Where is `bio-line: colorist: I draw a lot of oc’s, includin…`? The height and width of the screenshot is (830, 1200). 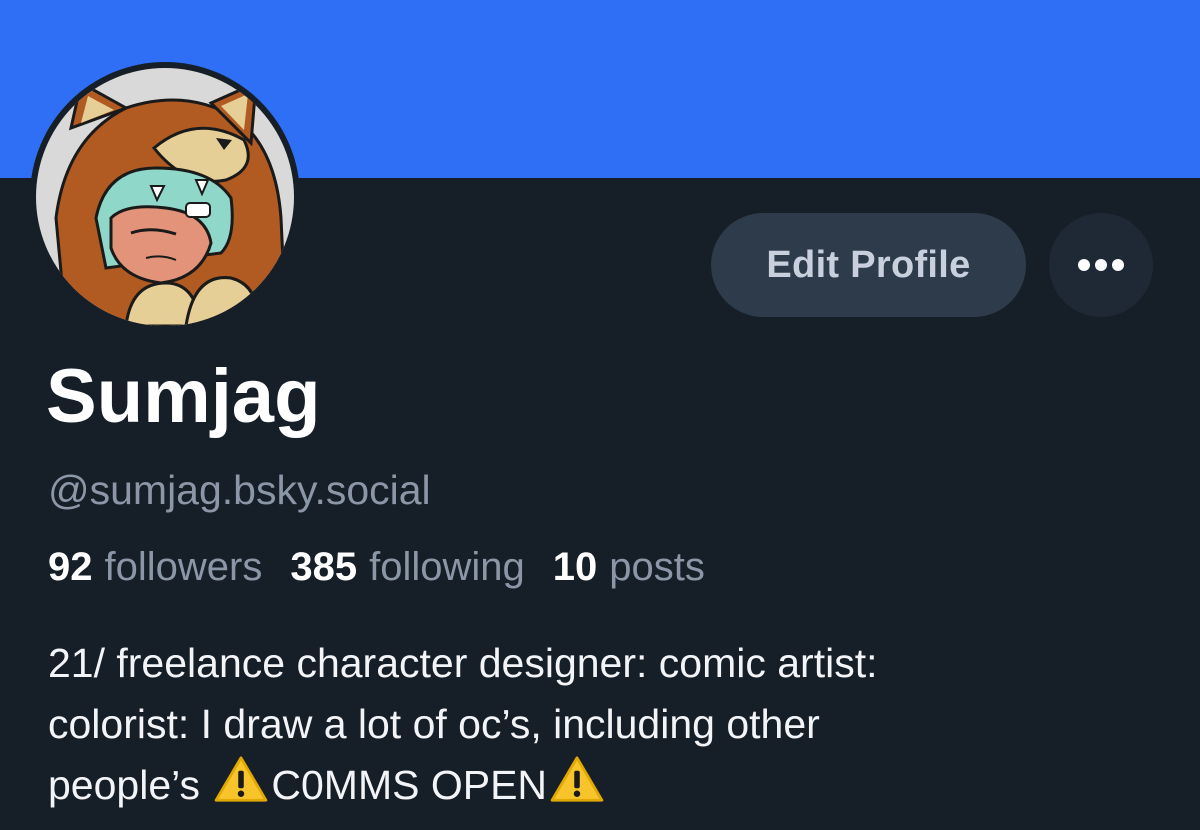
bio-line: colorist: I draw a lot of oc’s, includin… is located at coordinates (434, 724).